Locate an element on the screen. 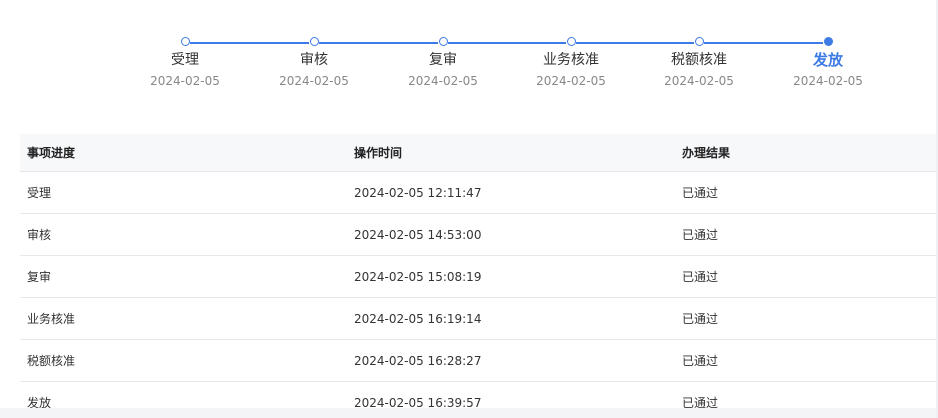 Image resolution: width=938 pixels, height=418 pixels. cell-time: 2024-02-05 16:19:14 is located at coordinates (418, 318).